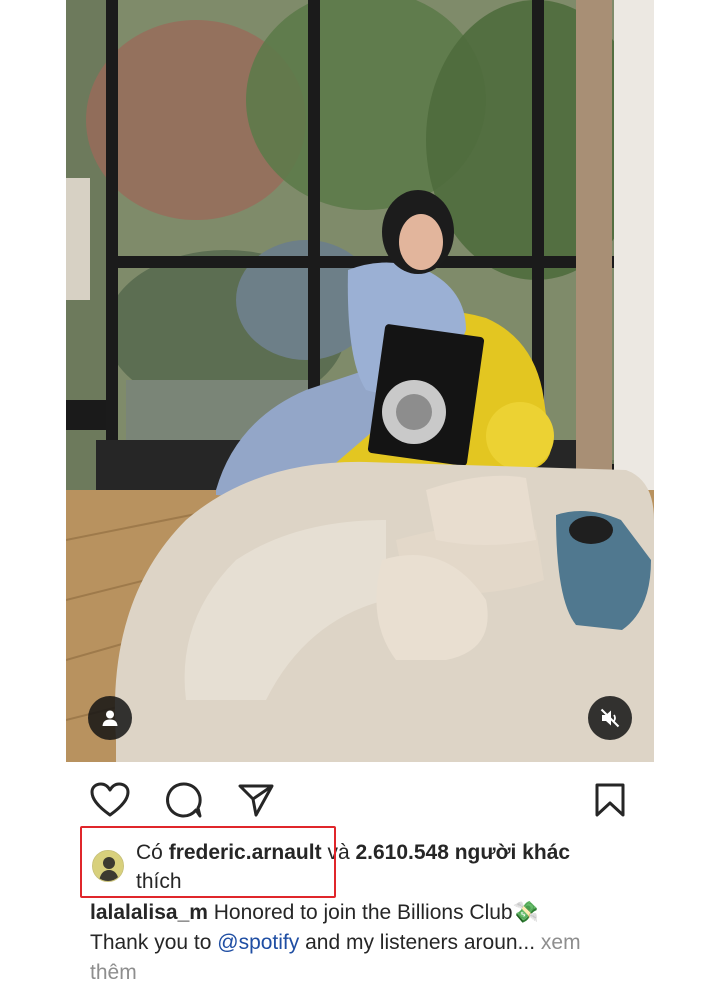  I want to click on paper-plane-icon, so click(256, 800).